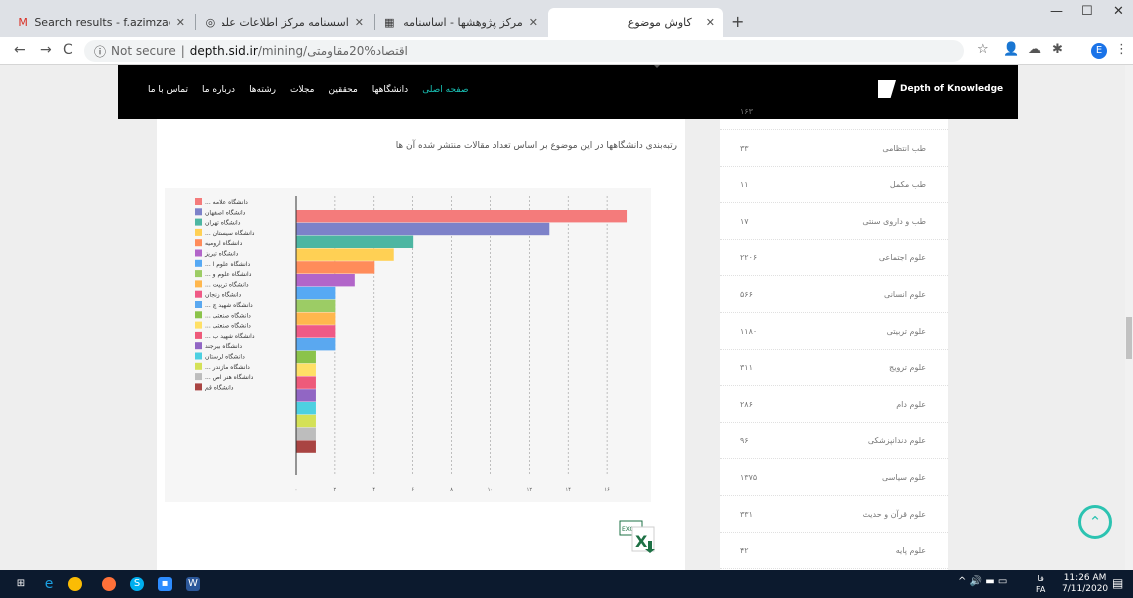 This screenshot has width=1133, height=598. What do you see at coordinates (101, 22) in the screenshot?
I see `tab-search-results: M Search results - f.azimzadeh@gm ✕` at bounding box center [101, 22].